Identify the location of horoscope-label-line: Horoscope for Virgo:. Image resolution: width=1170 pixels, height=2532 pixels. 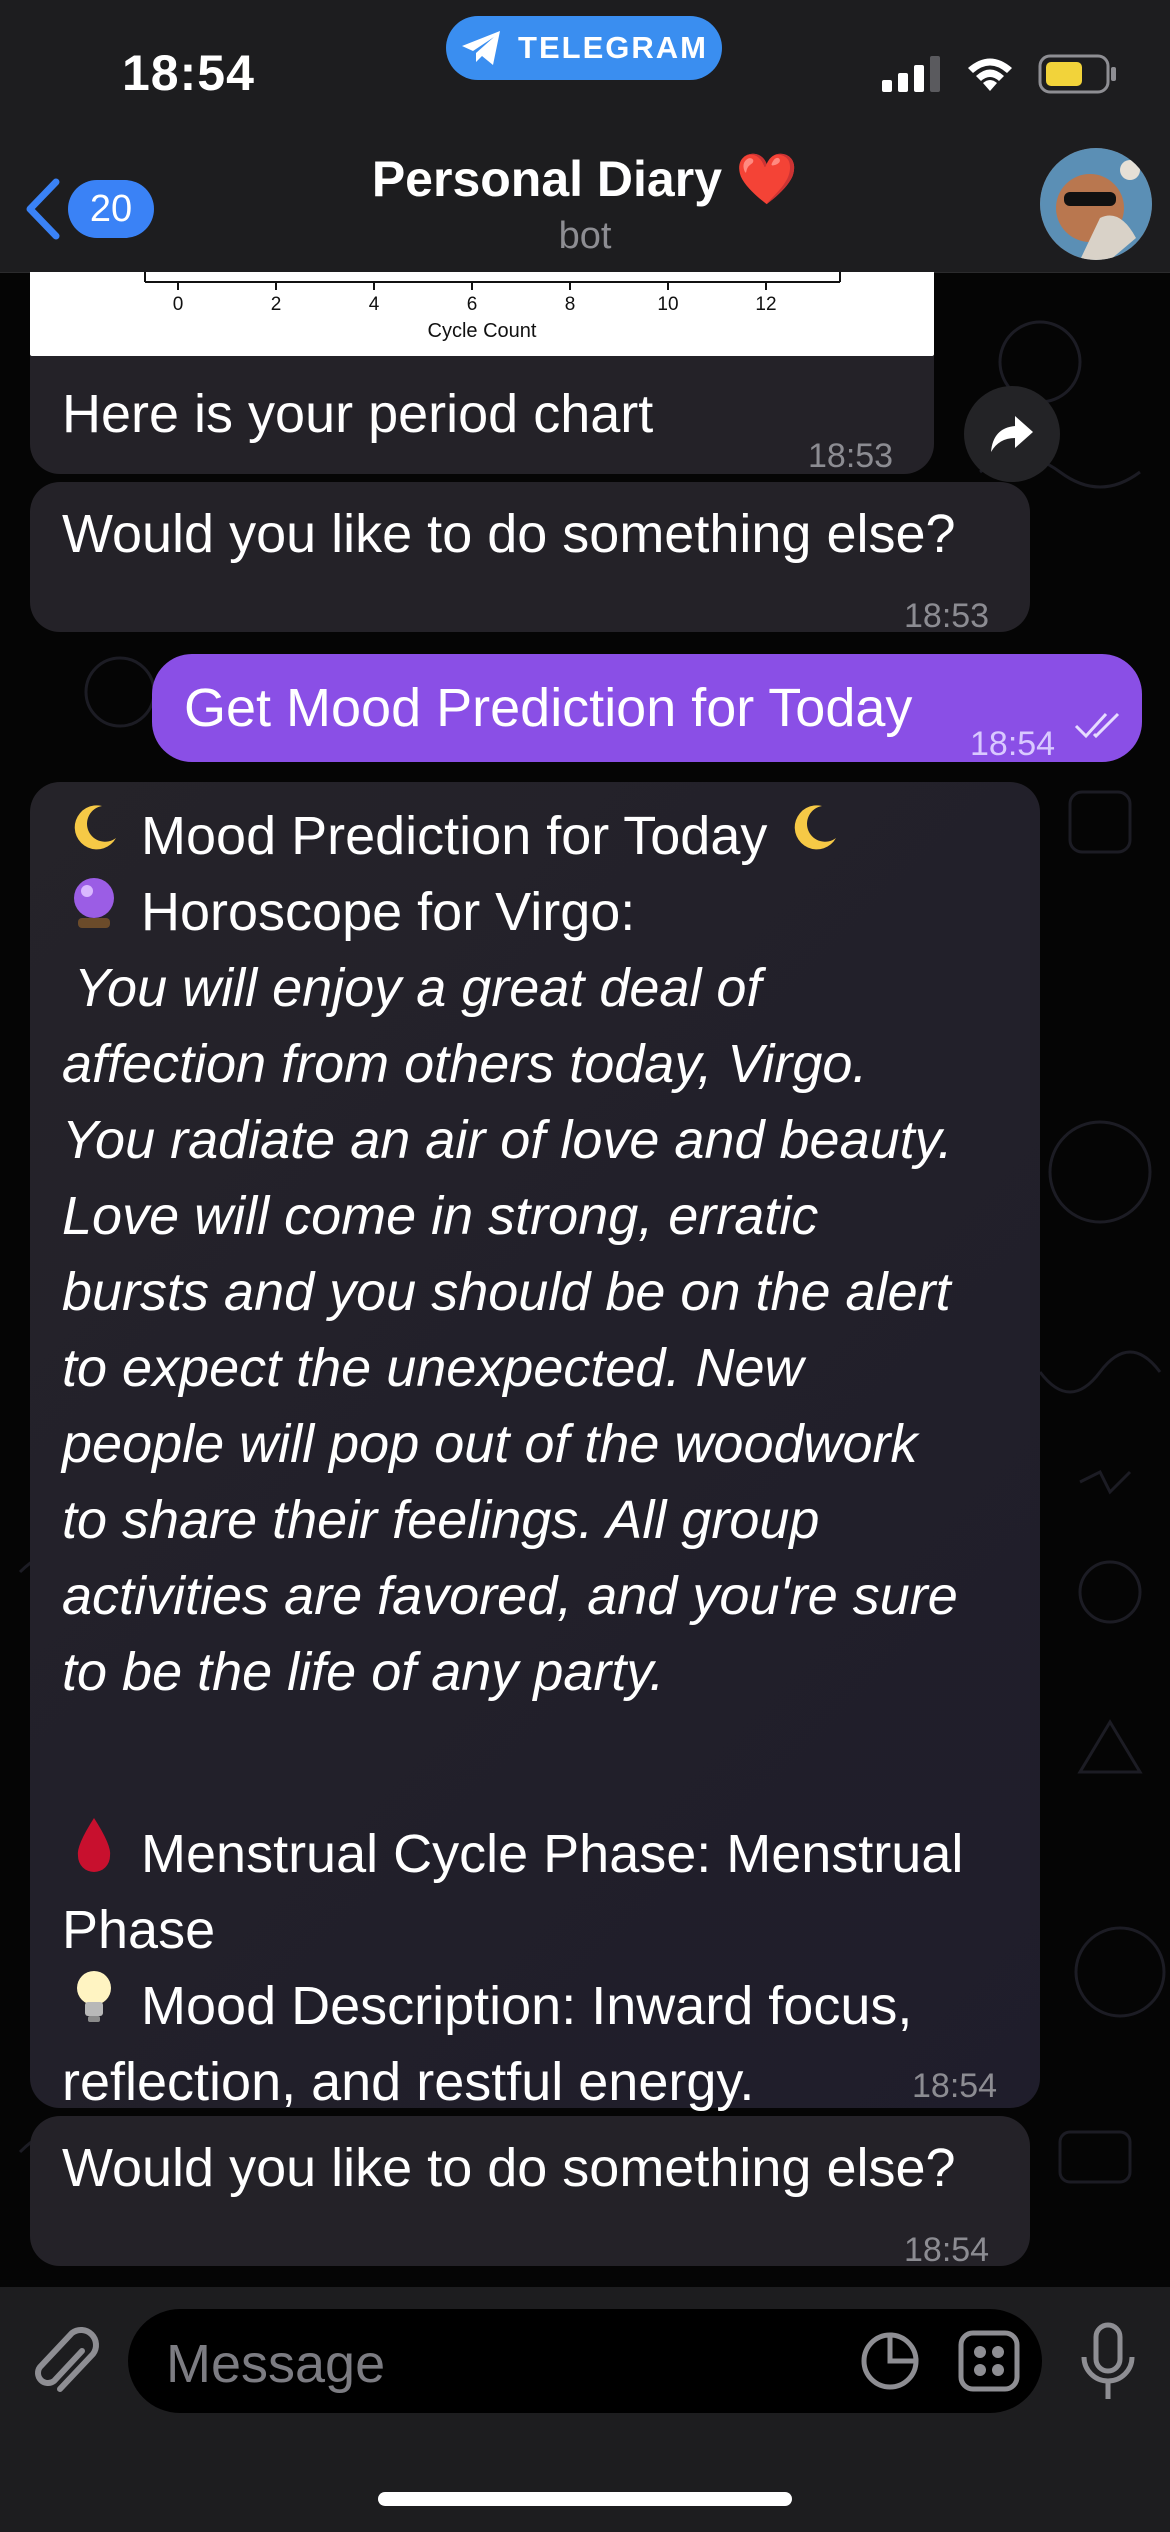
(552, 912).